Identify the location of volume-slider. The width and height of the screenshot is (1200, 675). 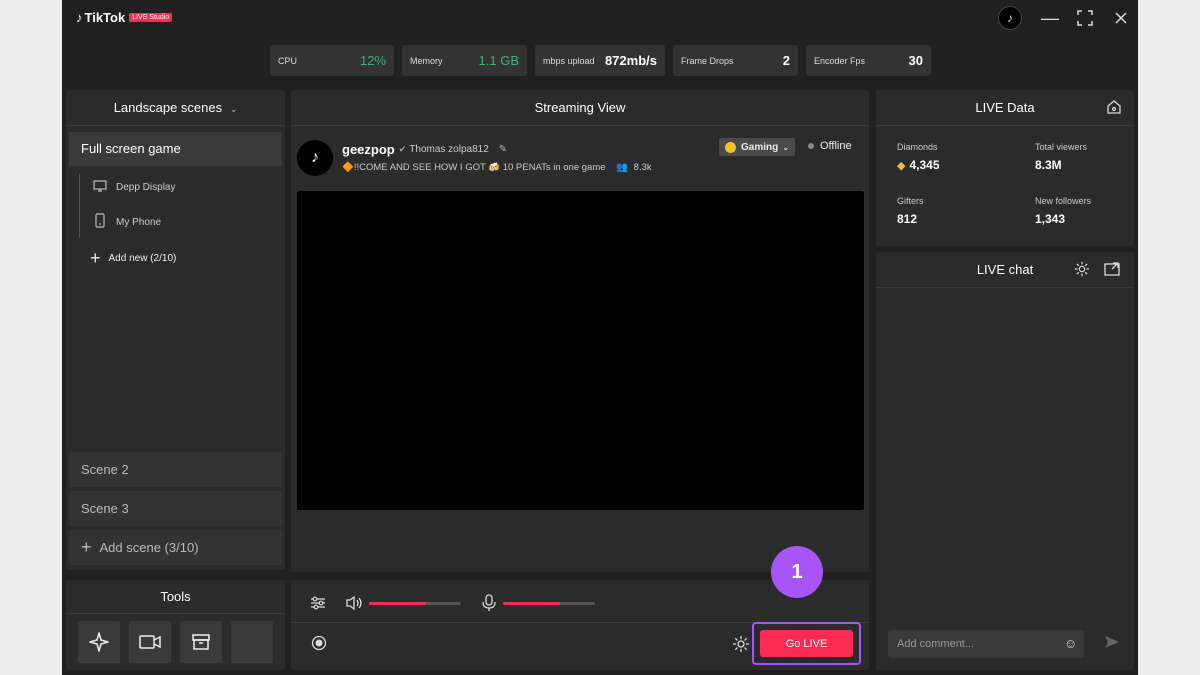
(415, 603).